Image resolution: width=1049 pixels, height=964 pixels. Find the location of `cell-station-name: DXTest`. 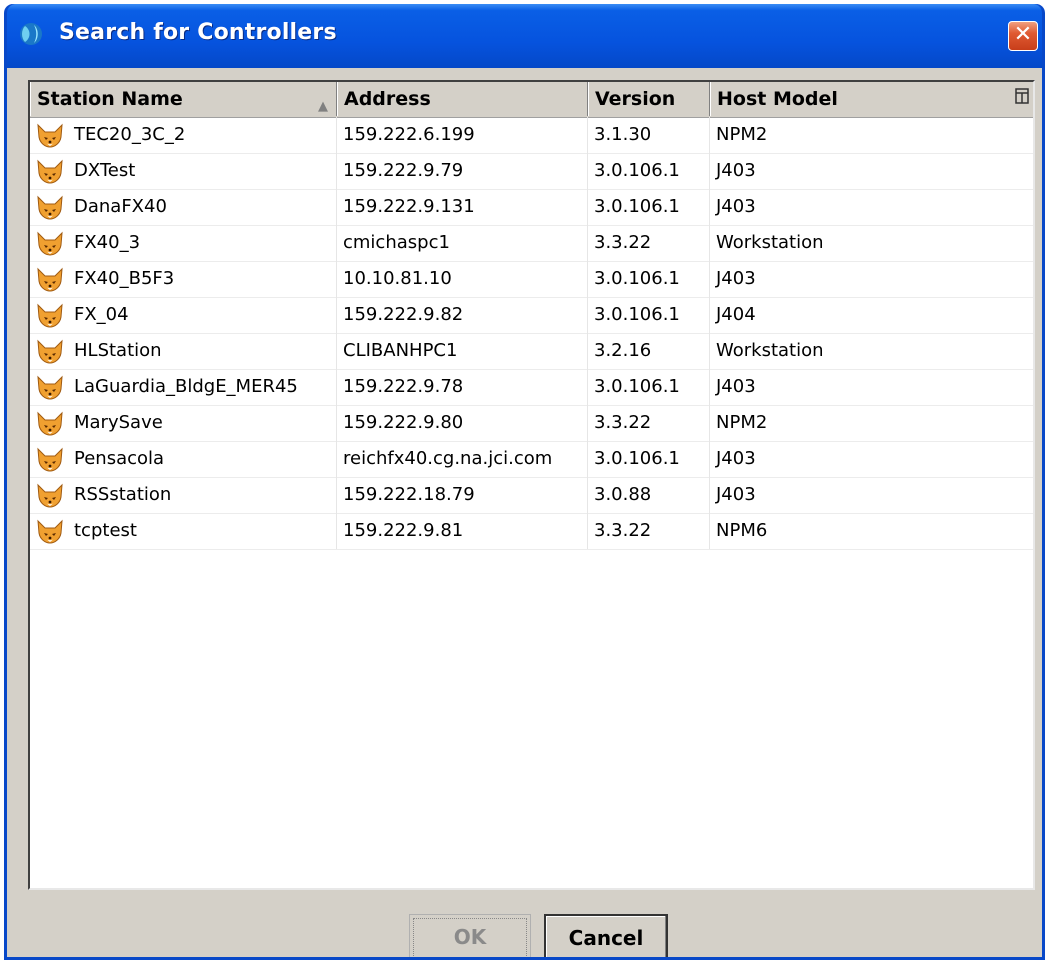

cell-station-name: DXTest is located at coordinates (183, 171).